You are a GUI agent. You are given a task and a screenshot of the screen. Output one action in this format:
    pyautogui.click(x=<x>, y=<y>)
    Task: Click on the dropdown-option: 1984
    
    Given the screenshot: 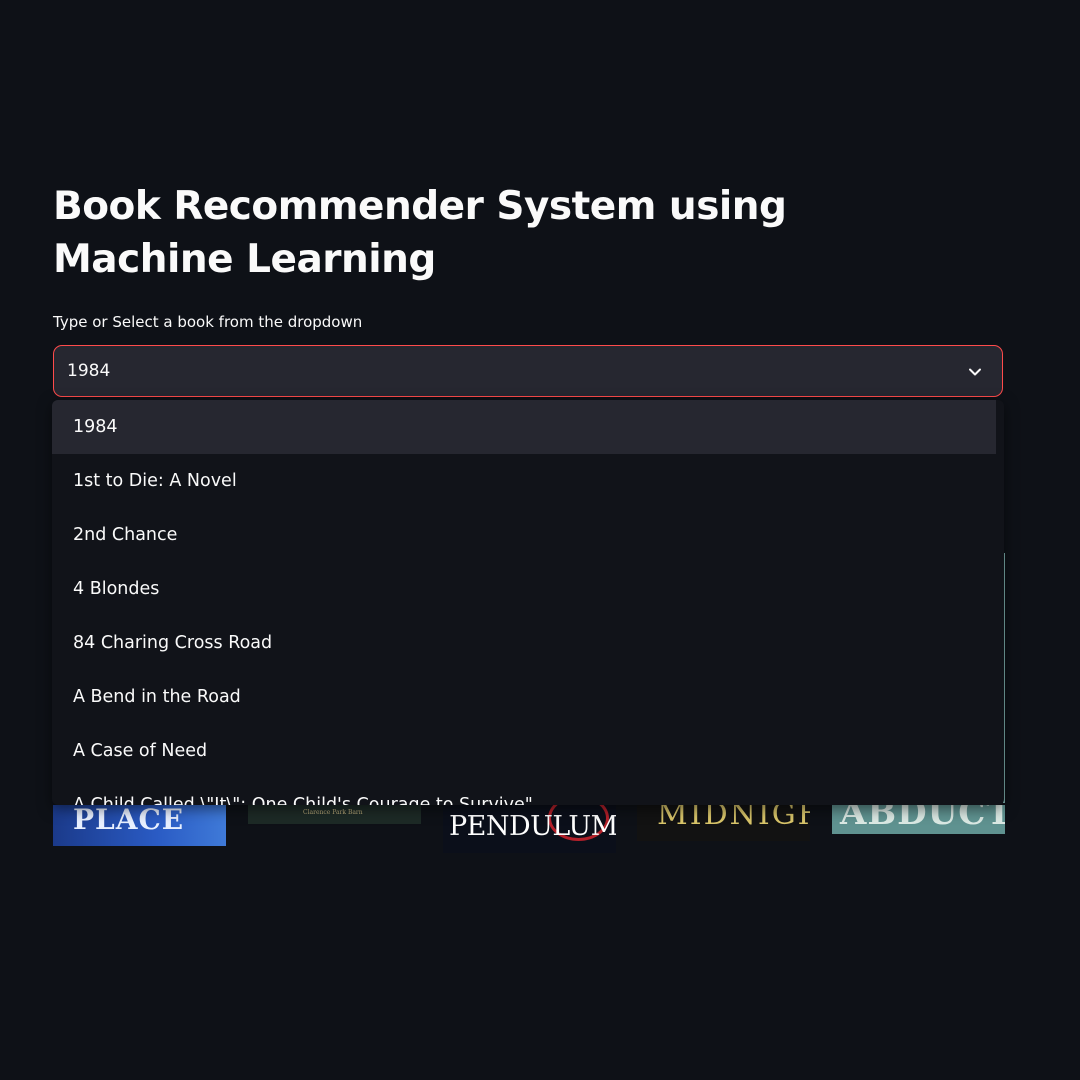 What is the action you would take?
    pyautogui.click(x=524, y=427)
    